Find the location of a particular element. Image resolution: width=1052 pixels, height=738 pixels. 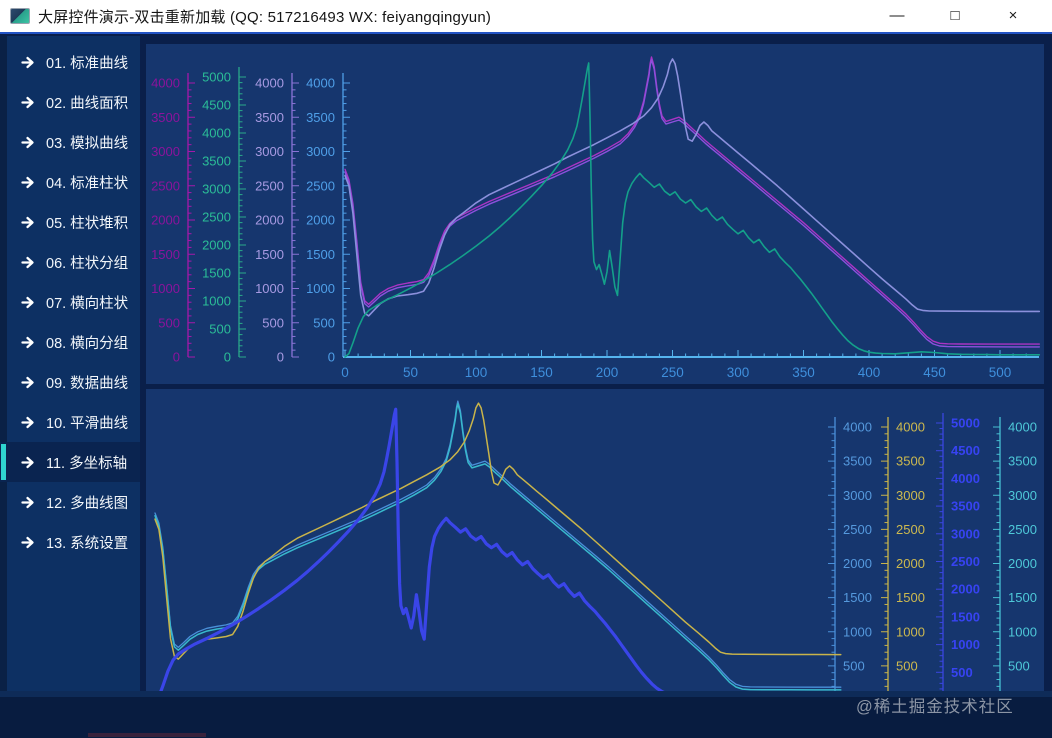

sidebar-item-08: 08. 横向分组 is located at coordinates (70, 342).